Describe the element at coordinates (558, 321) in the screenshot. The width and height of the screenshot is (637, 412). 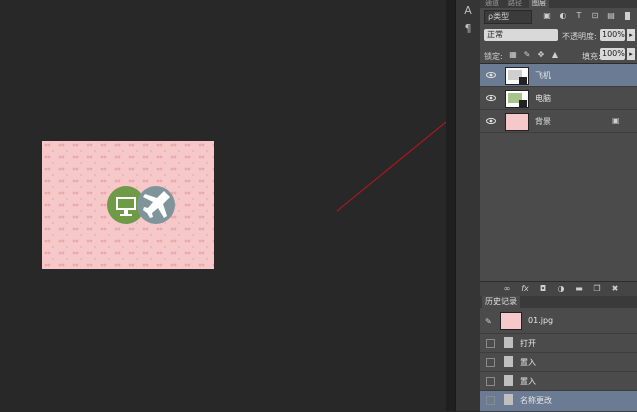
I see `history-snapshot-row: ✎ 01.jpg` at that location.